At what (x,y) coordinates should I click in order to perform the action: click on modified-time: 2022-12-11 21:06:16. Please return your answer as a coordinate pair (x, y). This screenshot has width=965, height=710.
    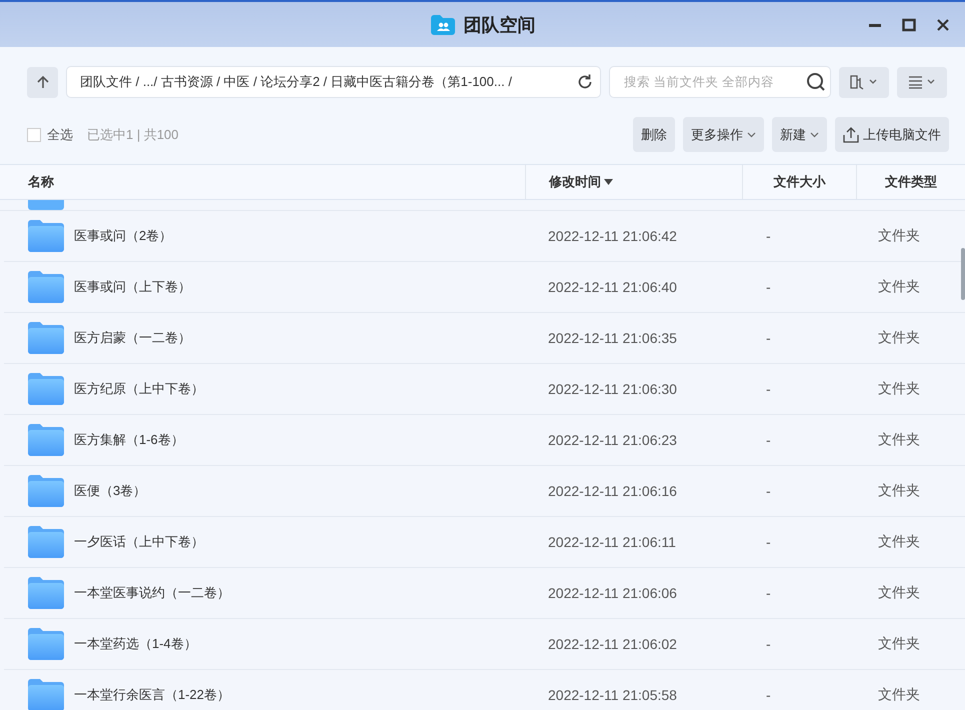
    Looking at the image, I should click on (612, 491).